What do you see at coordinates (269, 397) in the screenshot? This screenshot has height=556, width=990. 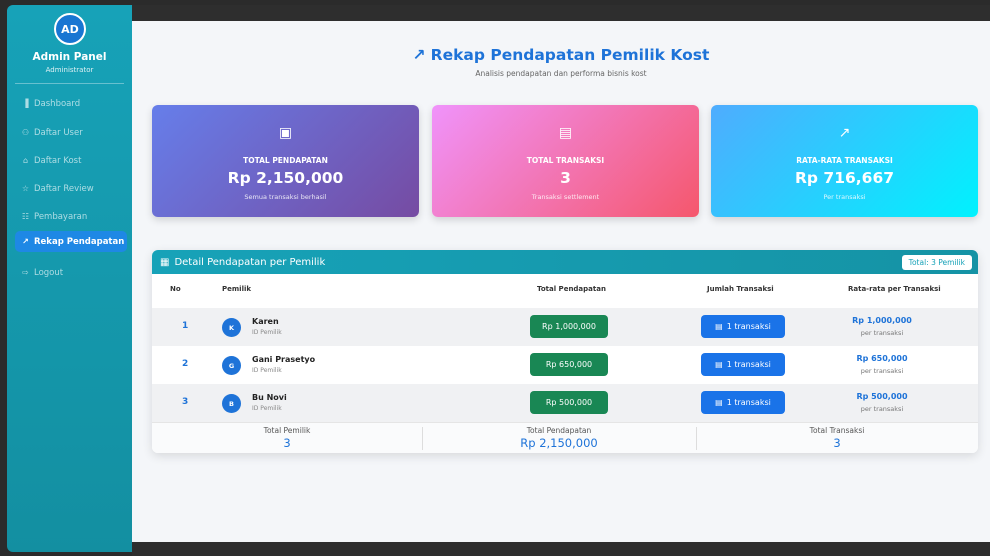 I see `owner-name: Bu Novi` at bounding box center [269, 397].